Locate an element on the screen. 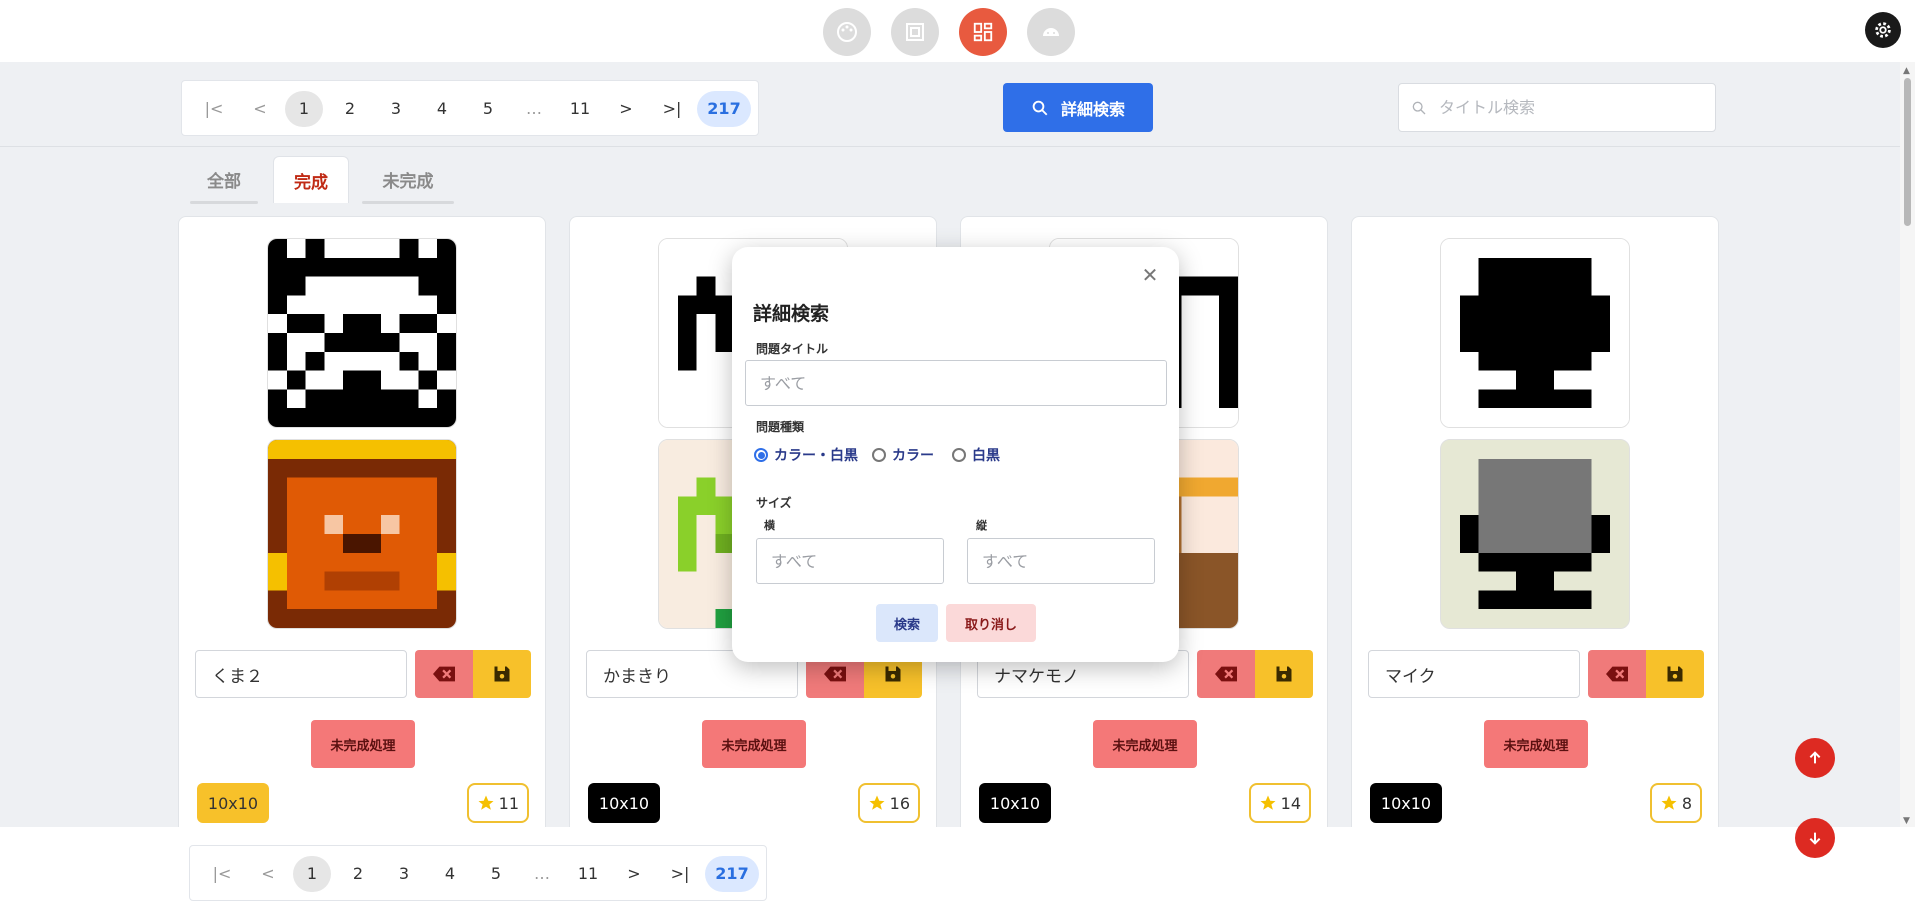 This screenshot has width=1915, height=905. modal-cancel-button: 取り消し is located at coordinates (991, 623).